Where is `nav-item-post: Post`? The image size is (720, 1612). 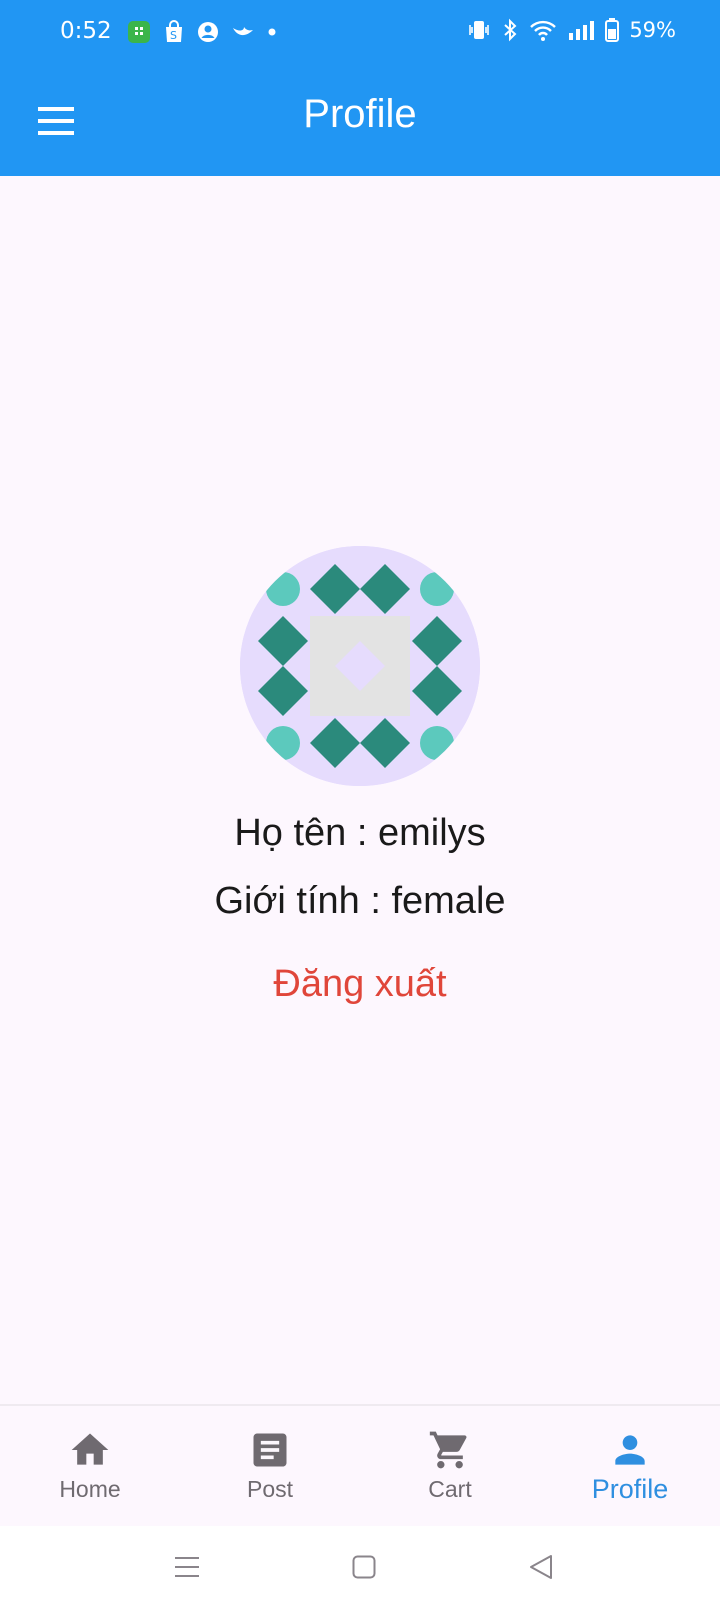 nav-item-post: Post is located at coordinates (270, 1466).